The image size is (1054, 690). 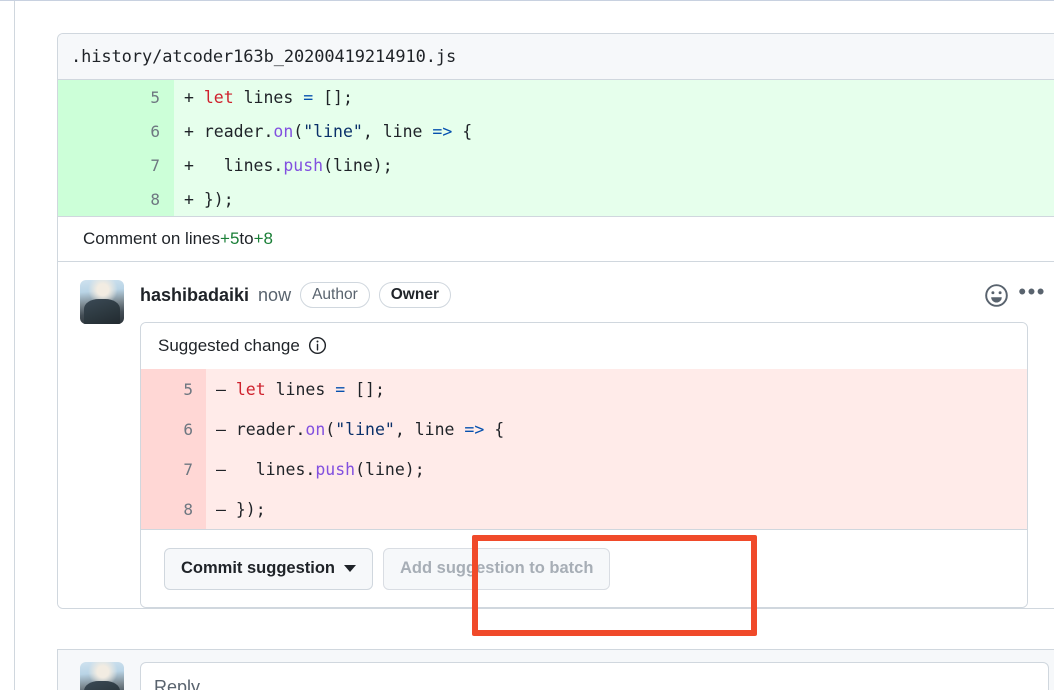 I want to click on diff-line-code: – let lines = [];, so click(x=616, y=389).